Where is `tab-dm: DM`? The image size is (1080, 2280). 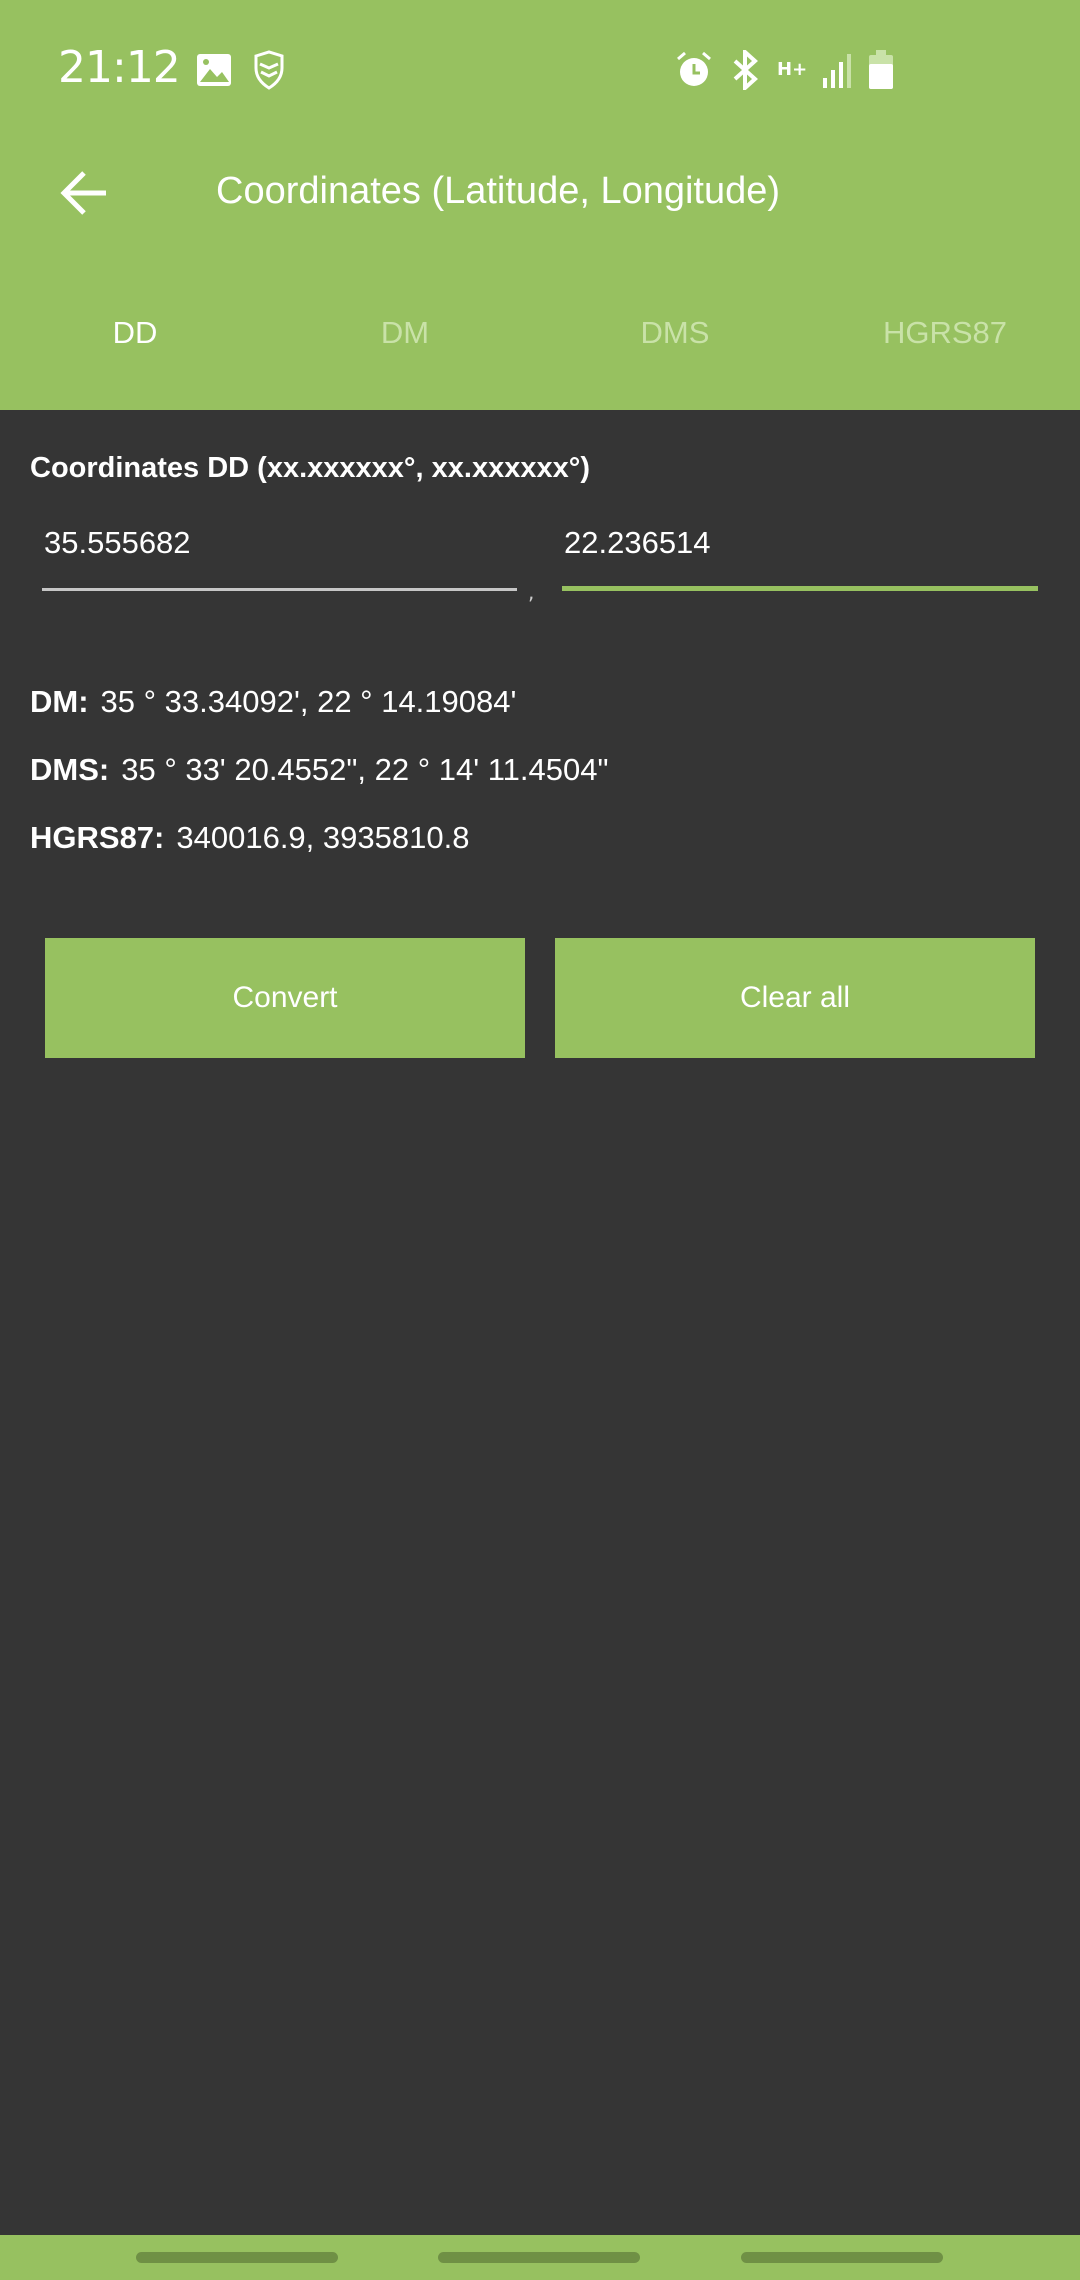 tab-dm: DM is located at coordinates (405, 333).